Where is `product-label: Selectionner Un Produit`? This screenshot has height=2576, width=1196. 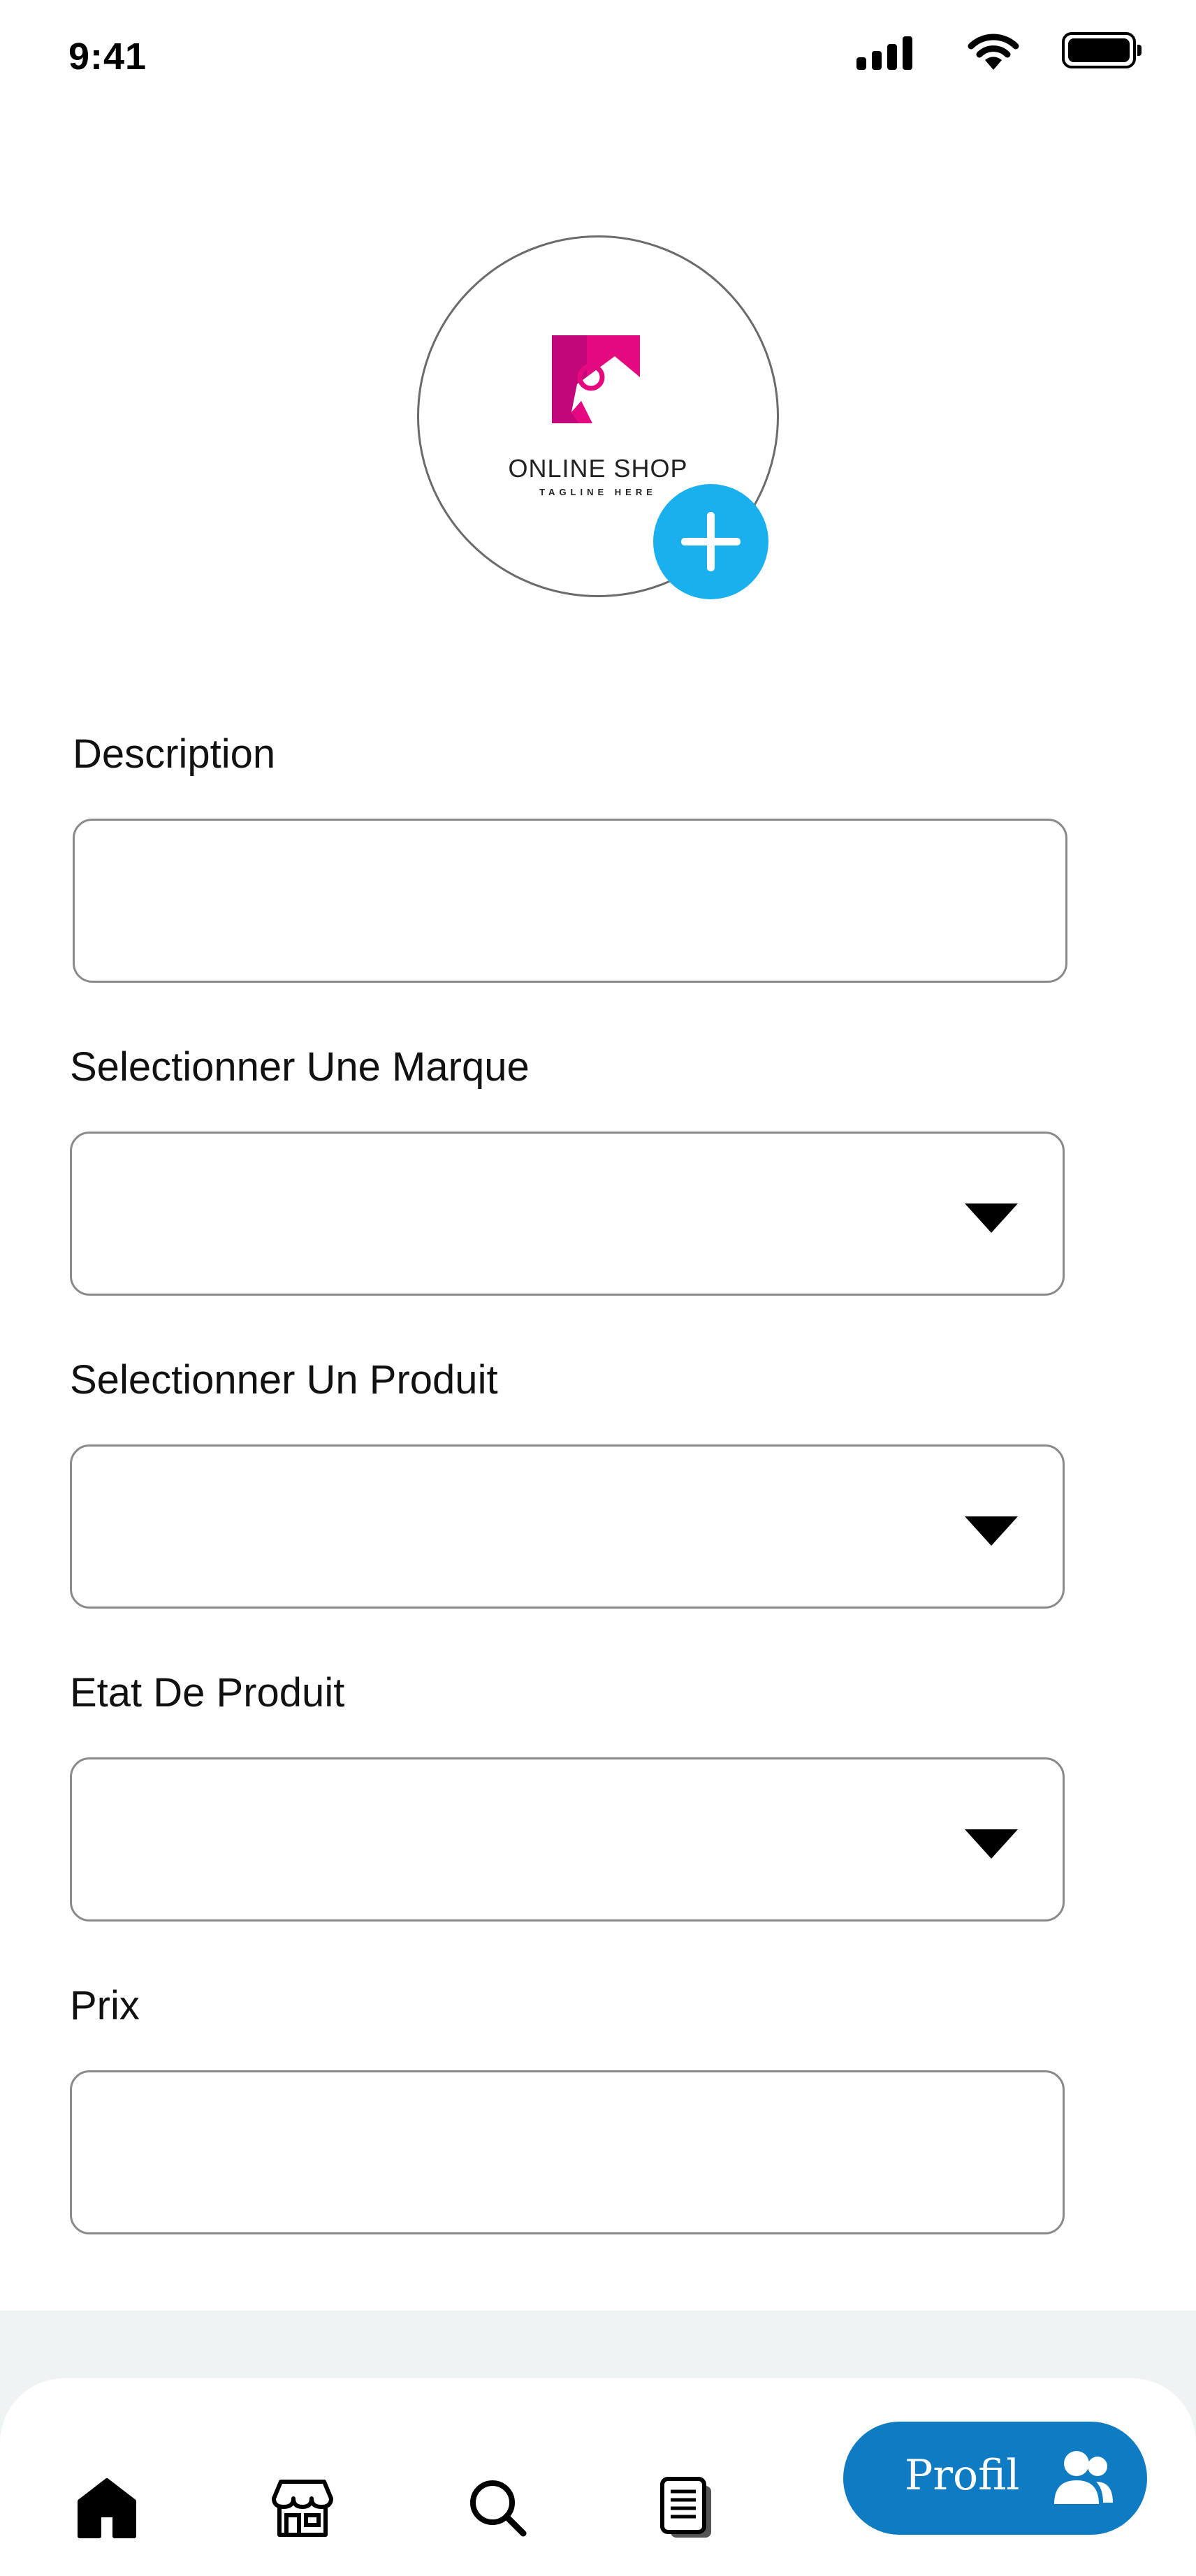
product-label: Selectionner Un Produit is located at coordinates (284, 1380).